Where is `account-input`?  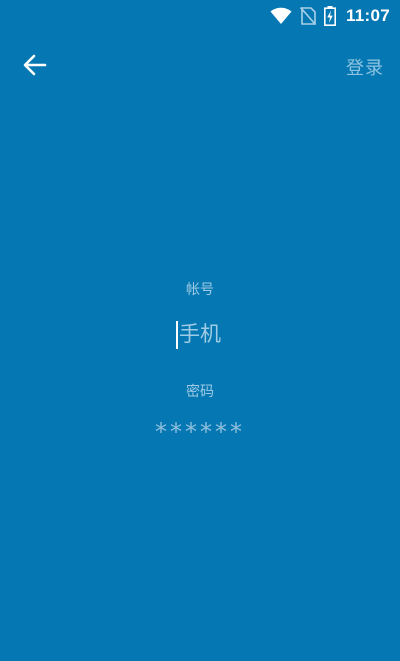 account-input is located at coordinates (200, 334).